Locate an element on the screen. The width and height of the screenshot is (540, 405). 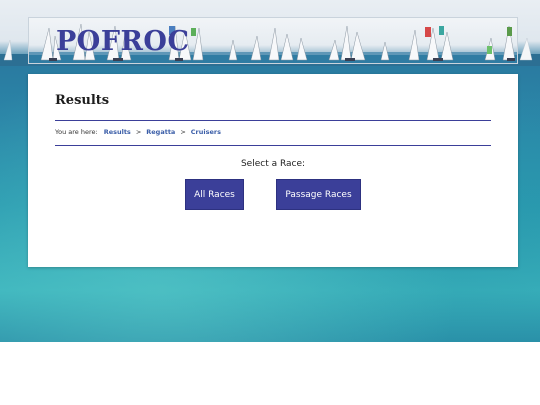
divider-bottom is located at coordinates (273, 145).